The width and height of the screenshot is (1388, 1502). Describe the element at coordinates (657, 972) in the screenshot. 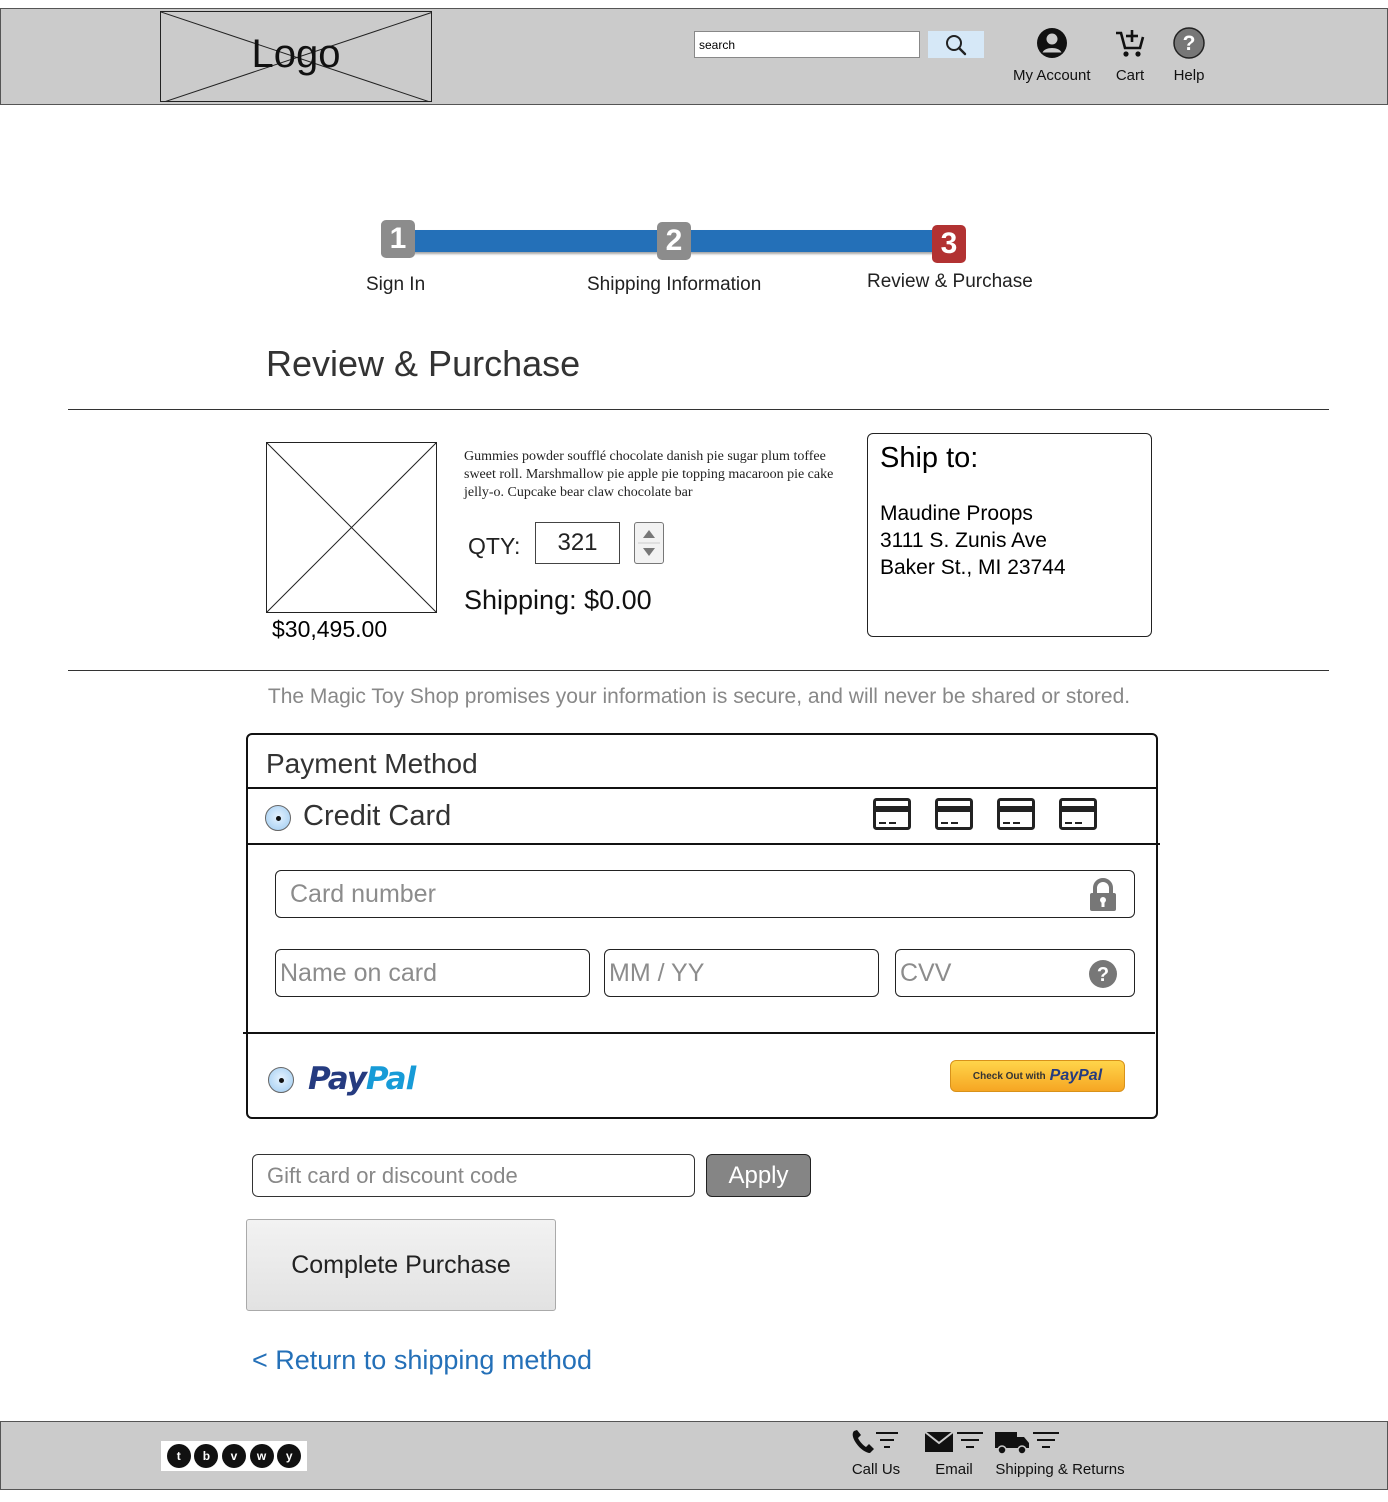

I see `expiry-placeholder: MM / YY` at that location.